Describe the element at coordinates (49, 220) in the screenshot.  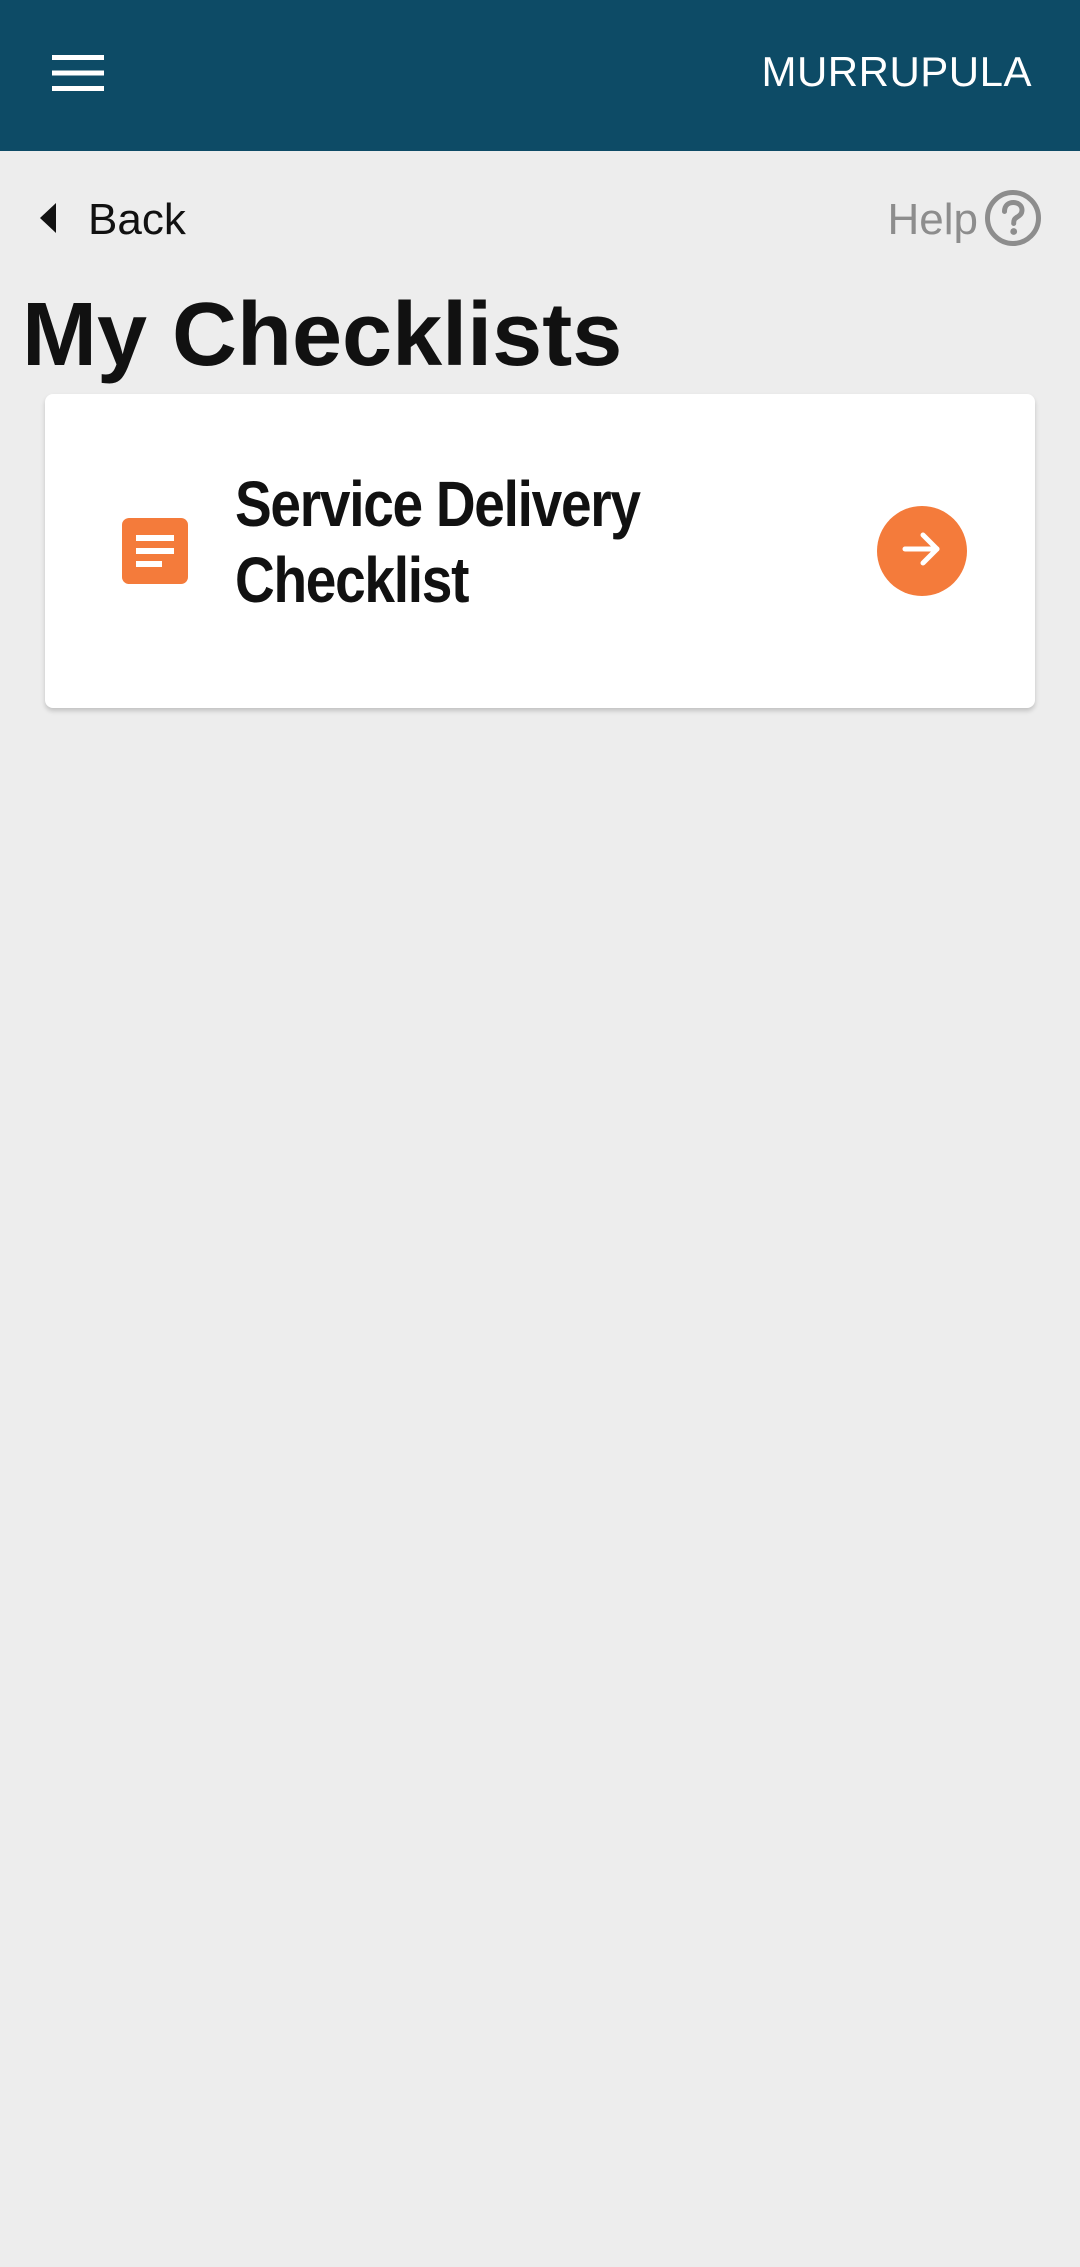
I see `caret-left-icon` at that location.